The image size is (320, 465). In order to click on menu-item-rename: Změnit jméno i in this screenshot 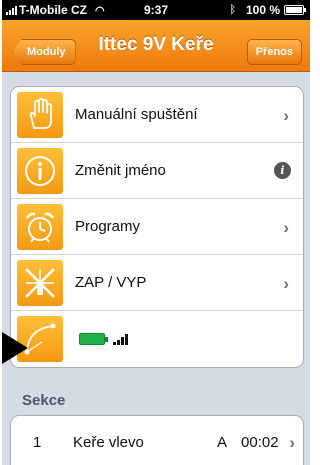, I will do `click(157, 171)`.